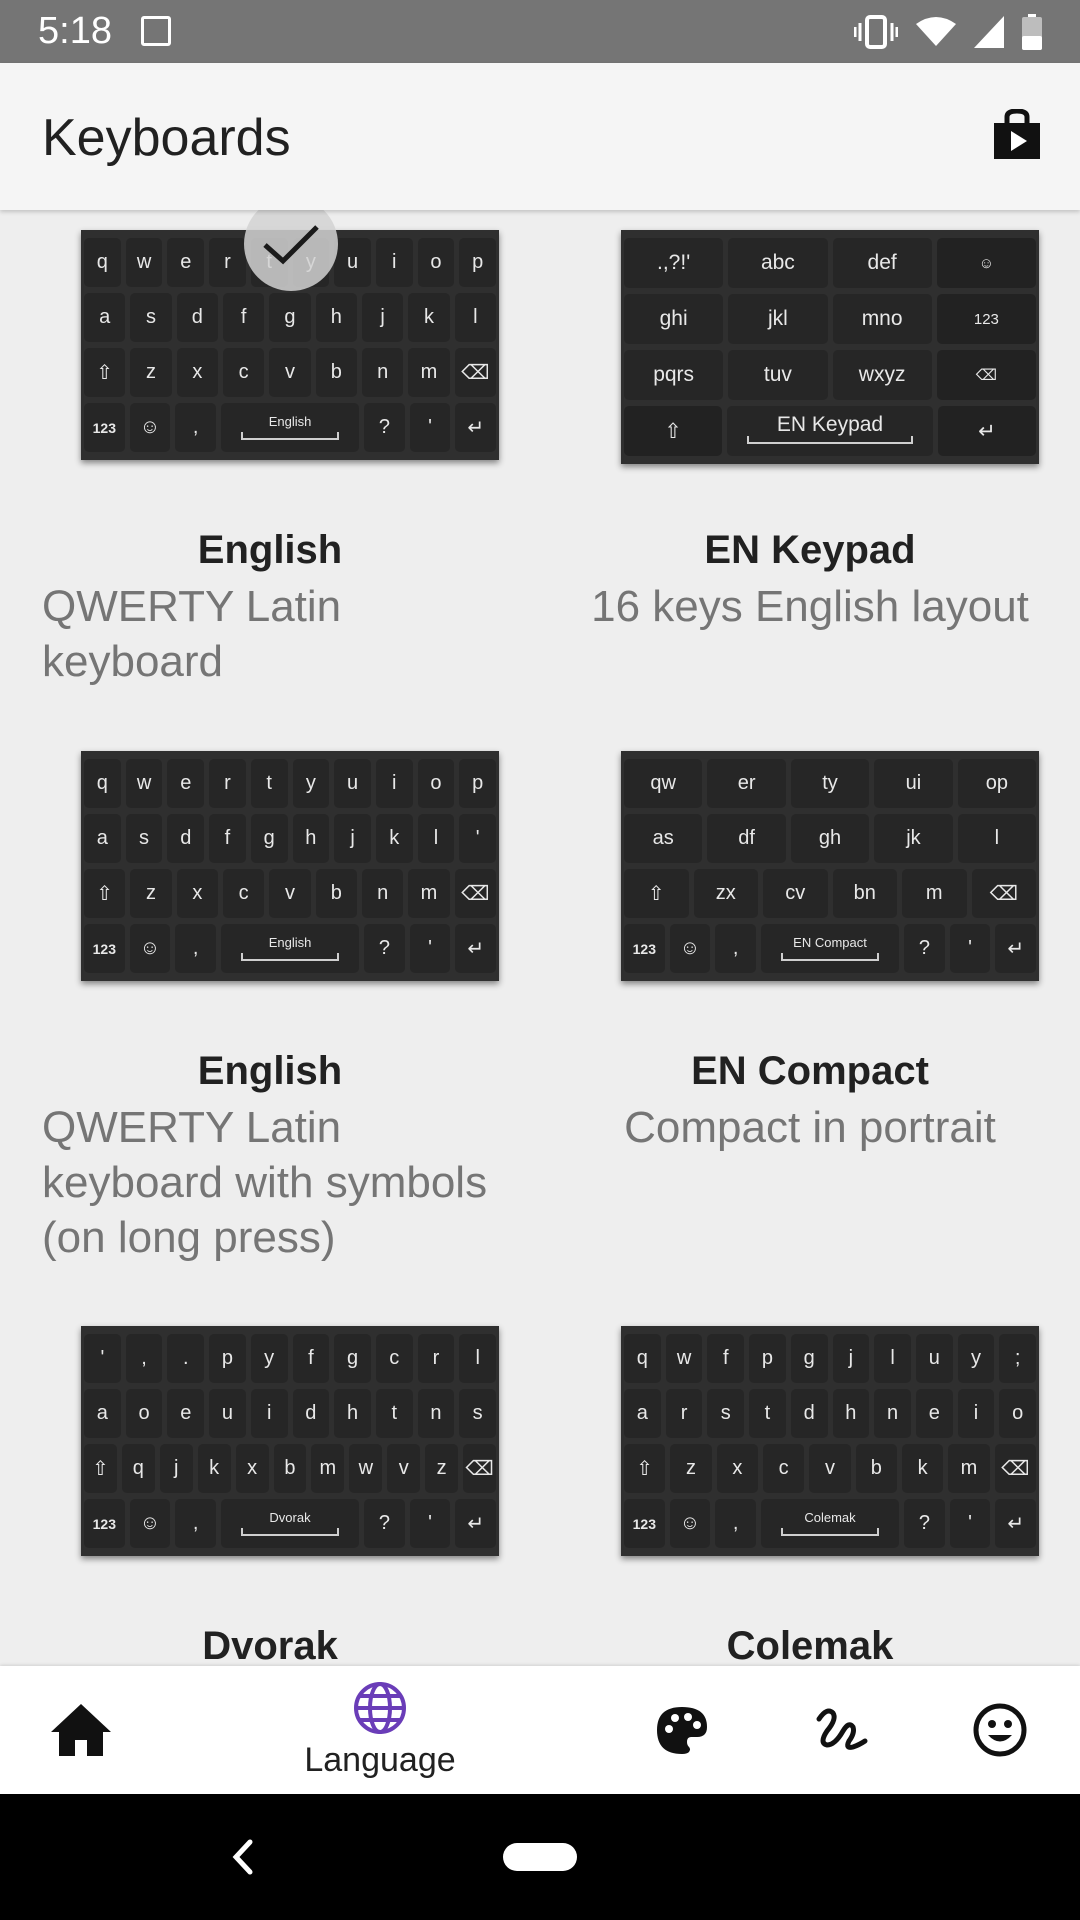 Image resolution: width=1080 pixels, height=1920 pixels. Describe the element at coordinates (270, 1645) in the screenshot. I see `keyboard-title: Dvorak` at that location.